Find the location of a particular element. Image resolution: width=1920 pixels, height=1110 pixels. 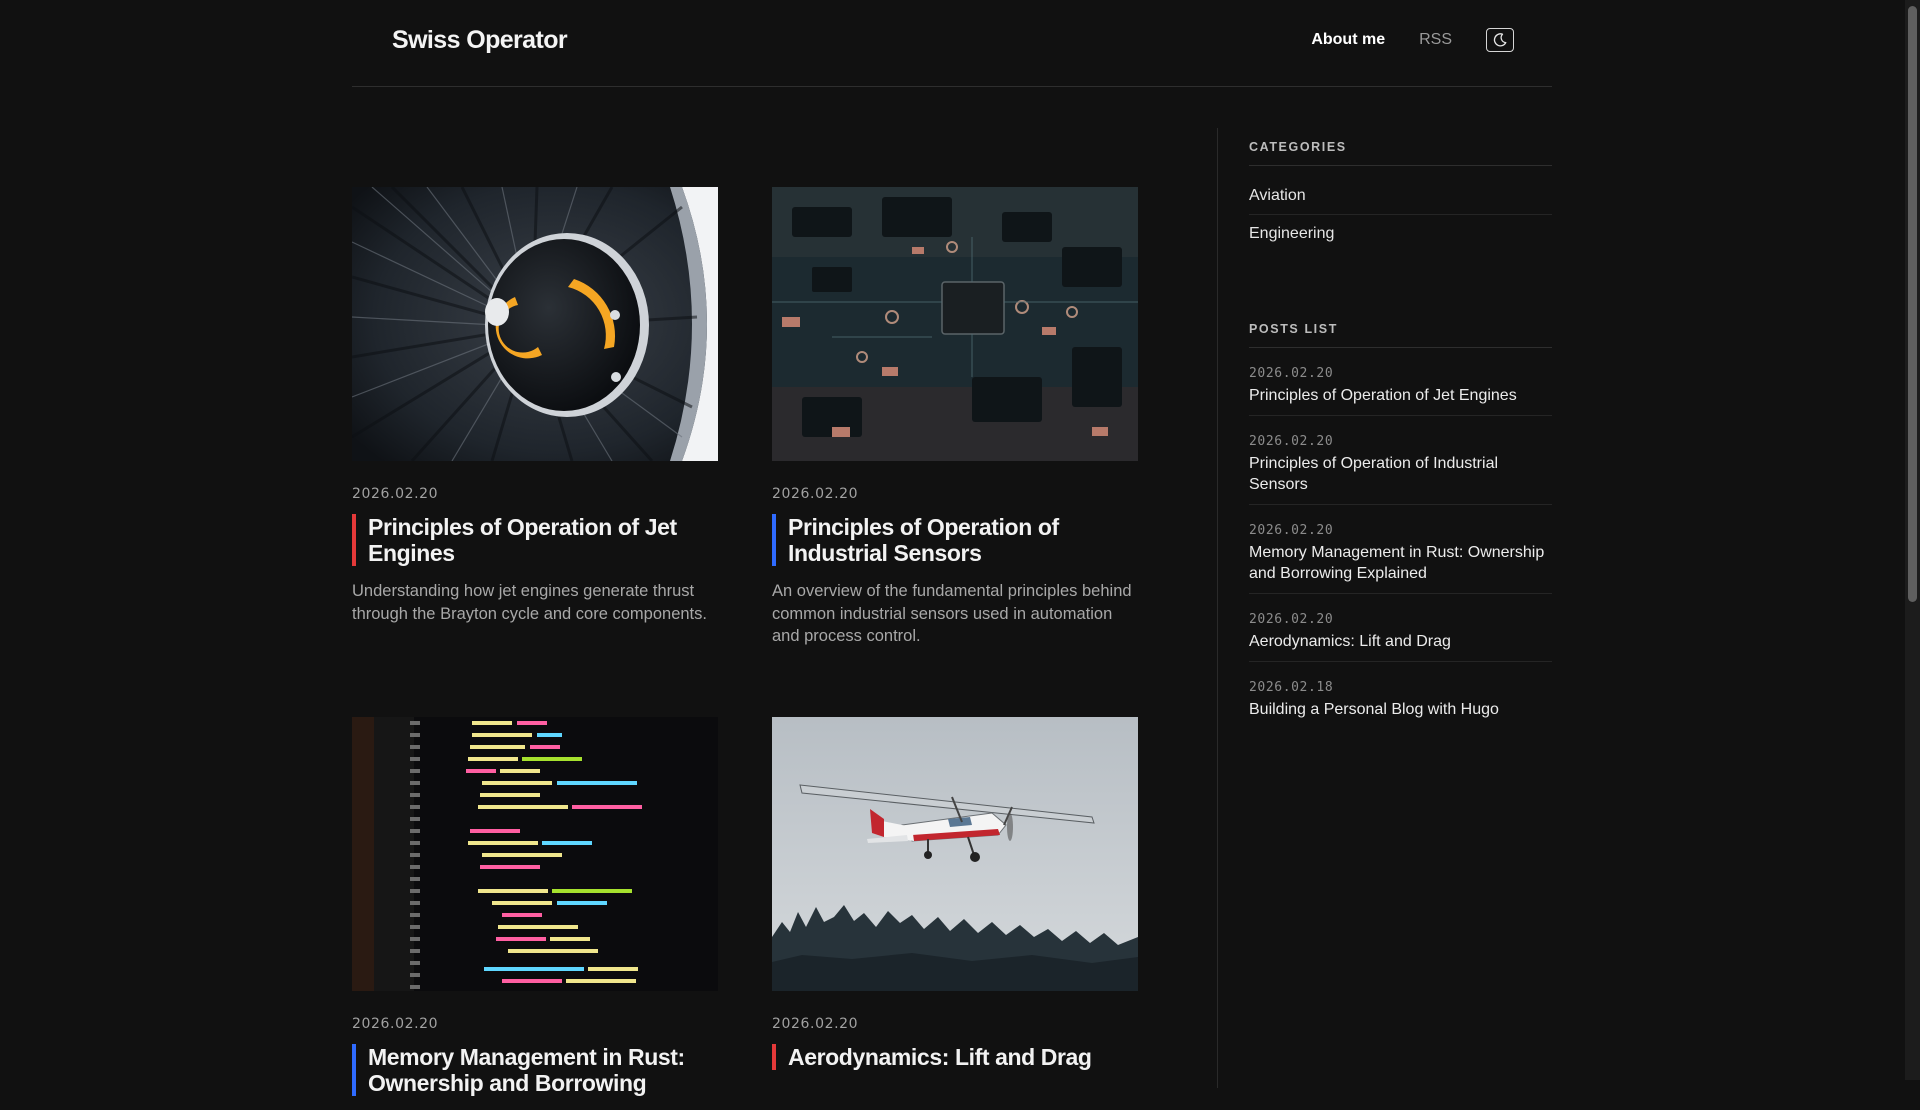

category-link-aviation: Aviation is located at coordinates (1400, 196).